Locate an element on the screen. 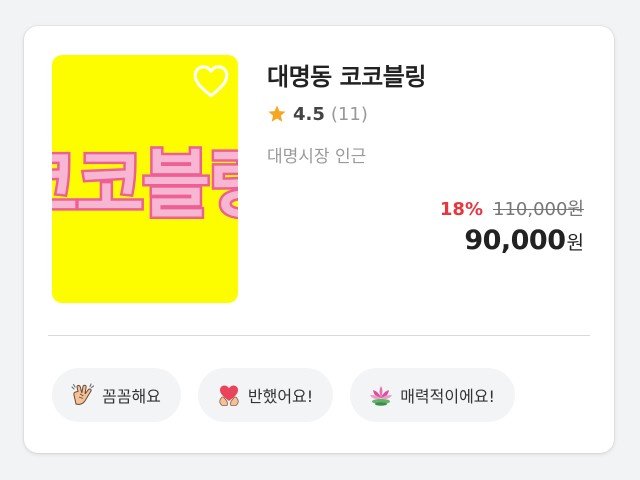 This screenshot has width=640, height=480. rating-row: 4.5 (11) is located at coordinates (317, 114).